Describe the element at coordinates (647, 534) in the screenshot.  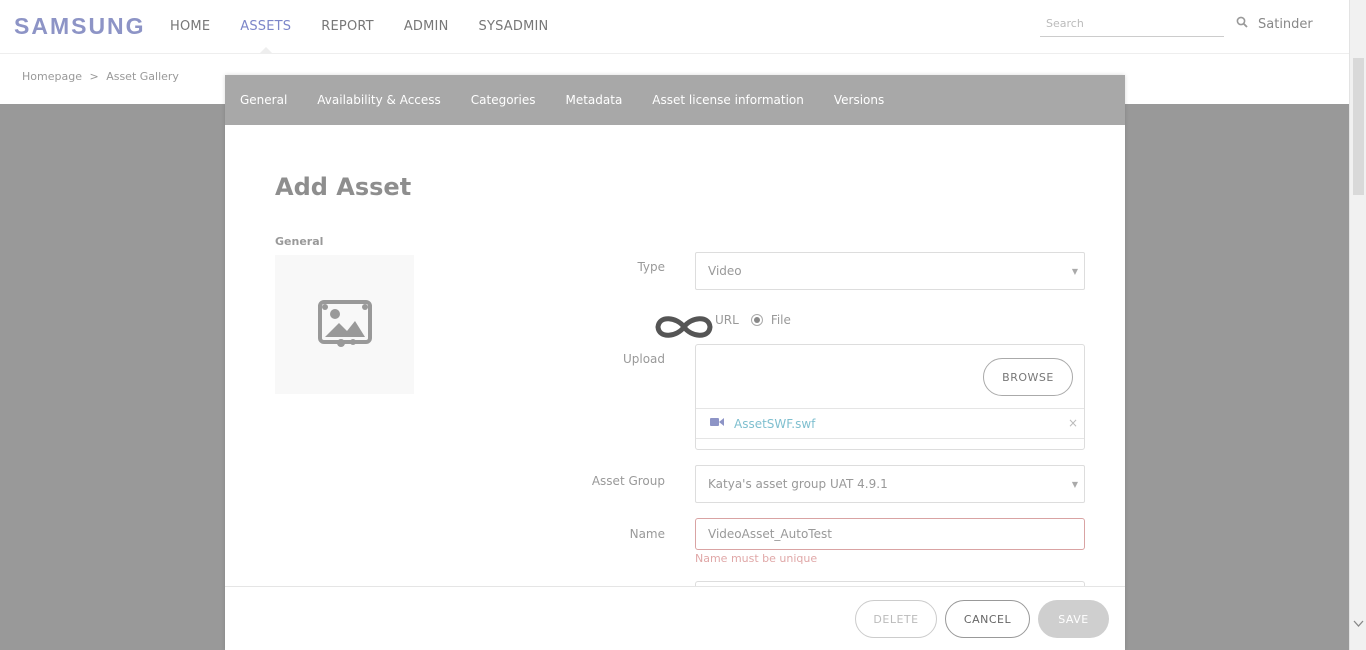
I see `name-label: Name` at that location.